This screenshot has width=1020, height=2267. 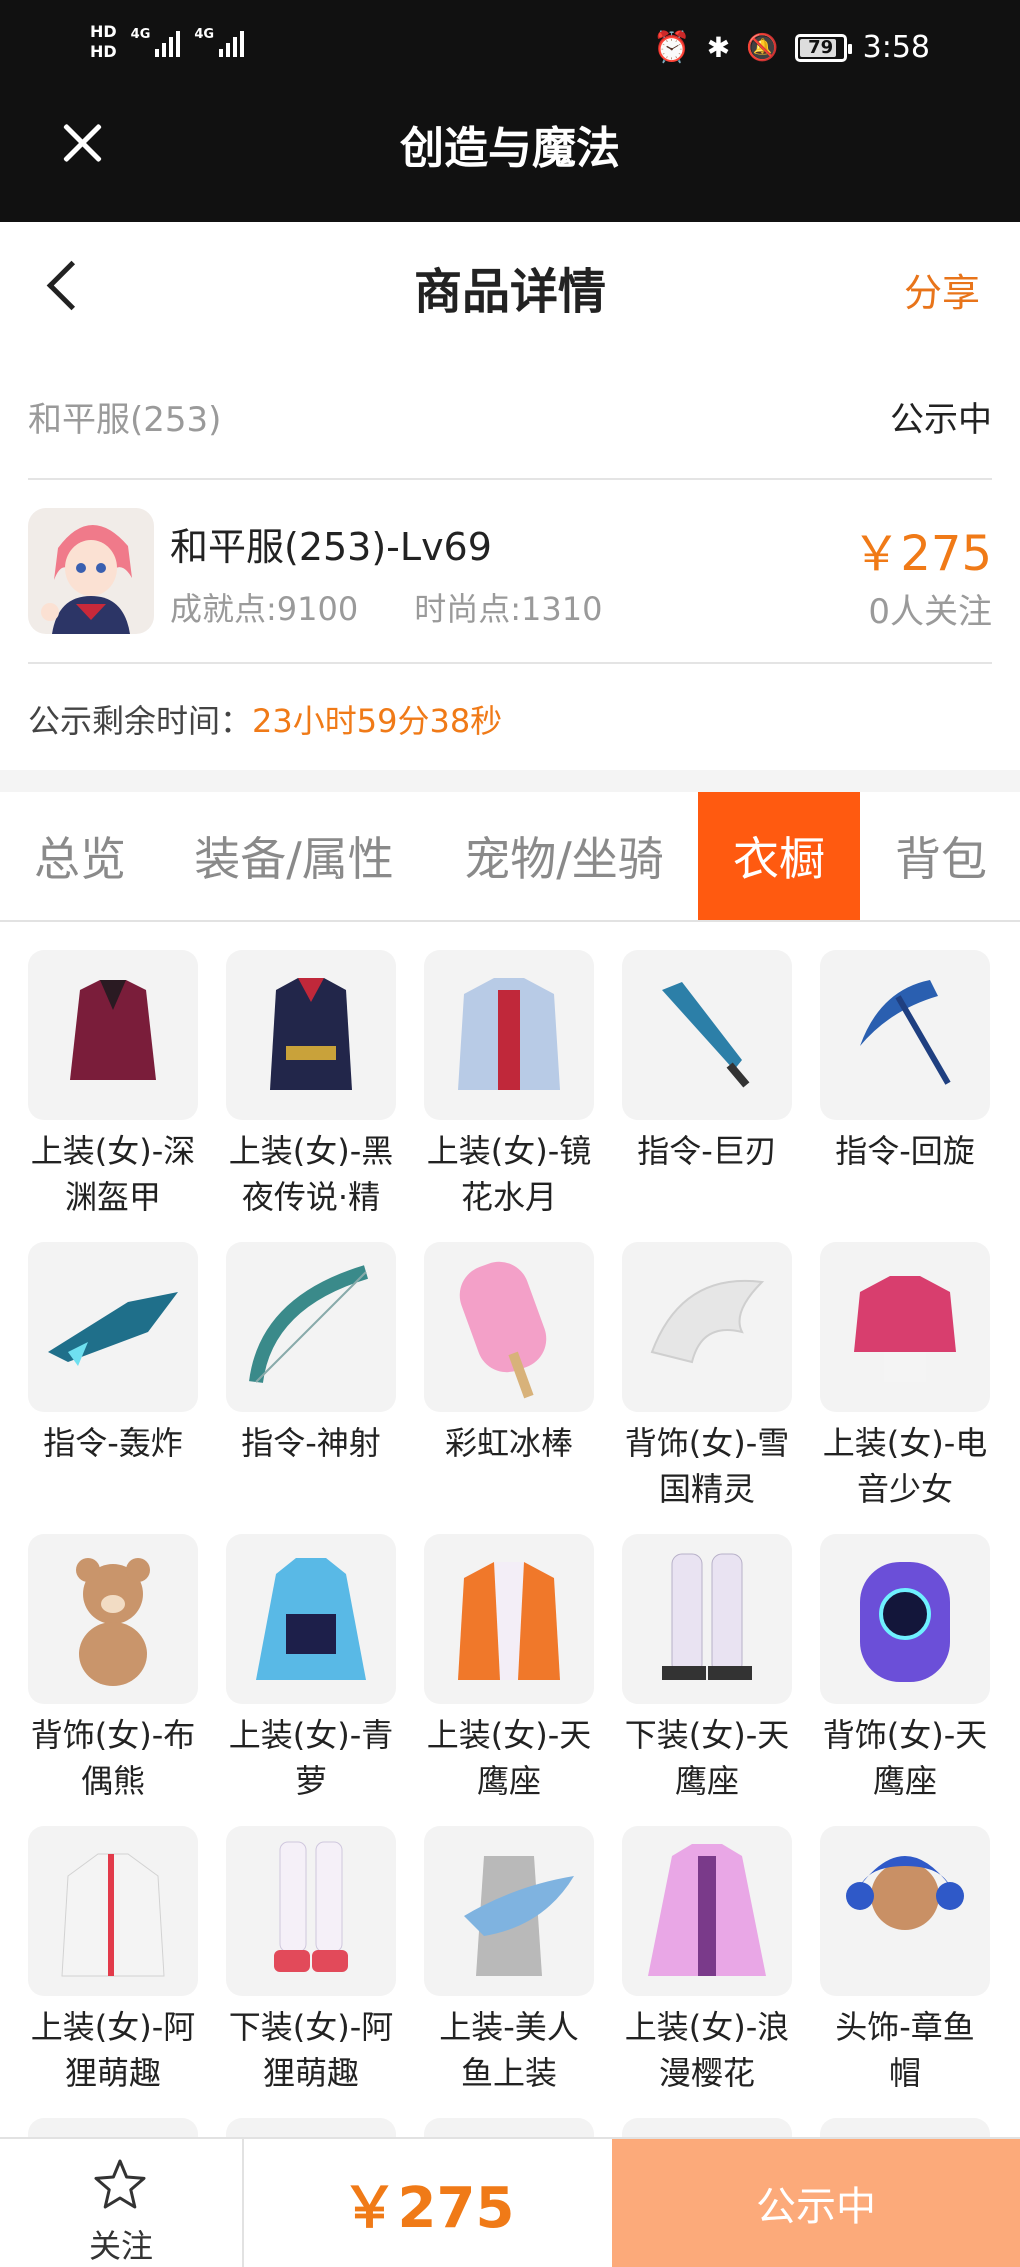 I want to click on item-label-line2: 萝, so click(x=310, y=1781).